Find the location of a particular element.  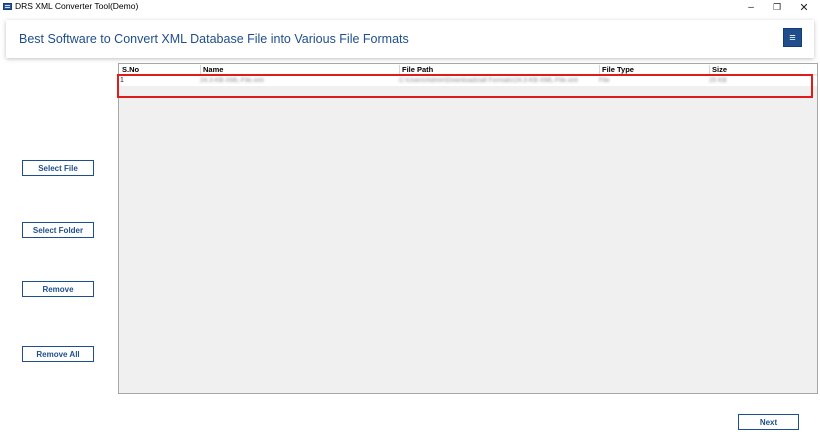

row-highlight-box is located at coordinates (465, 86).